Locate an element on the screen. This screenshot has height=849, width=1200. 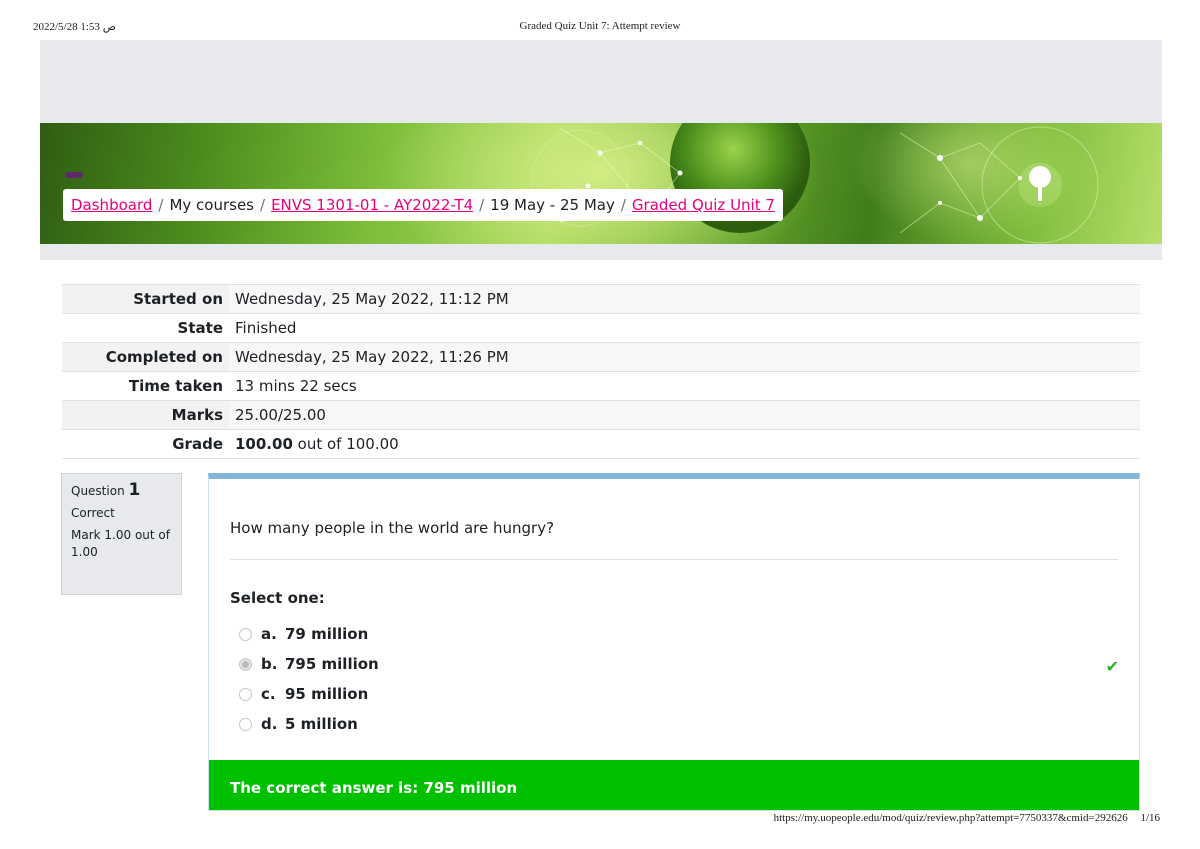
question-number-line: Question 1 is located at coordinates (121, 491).